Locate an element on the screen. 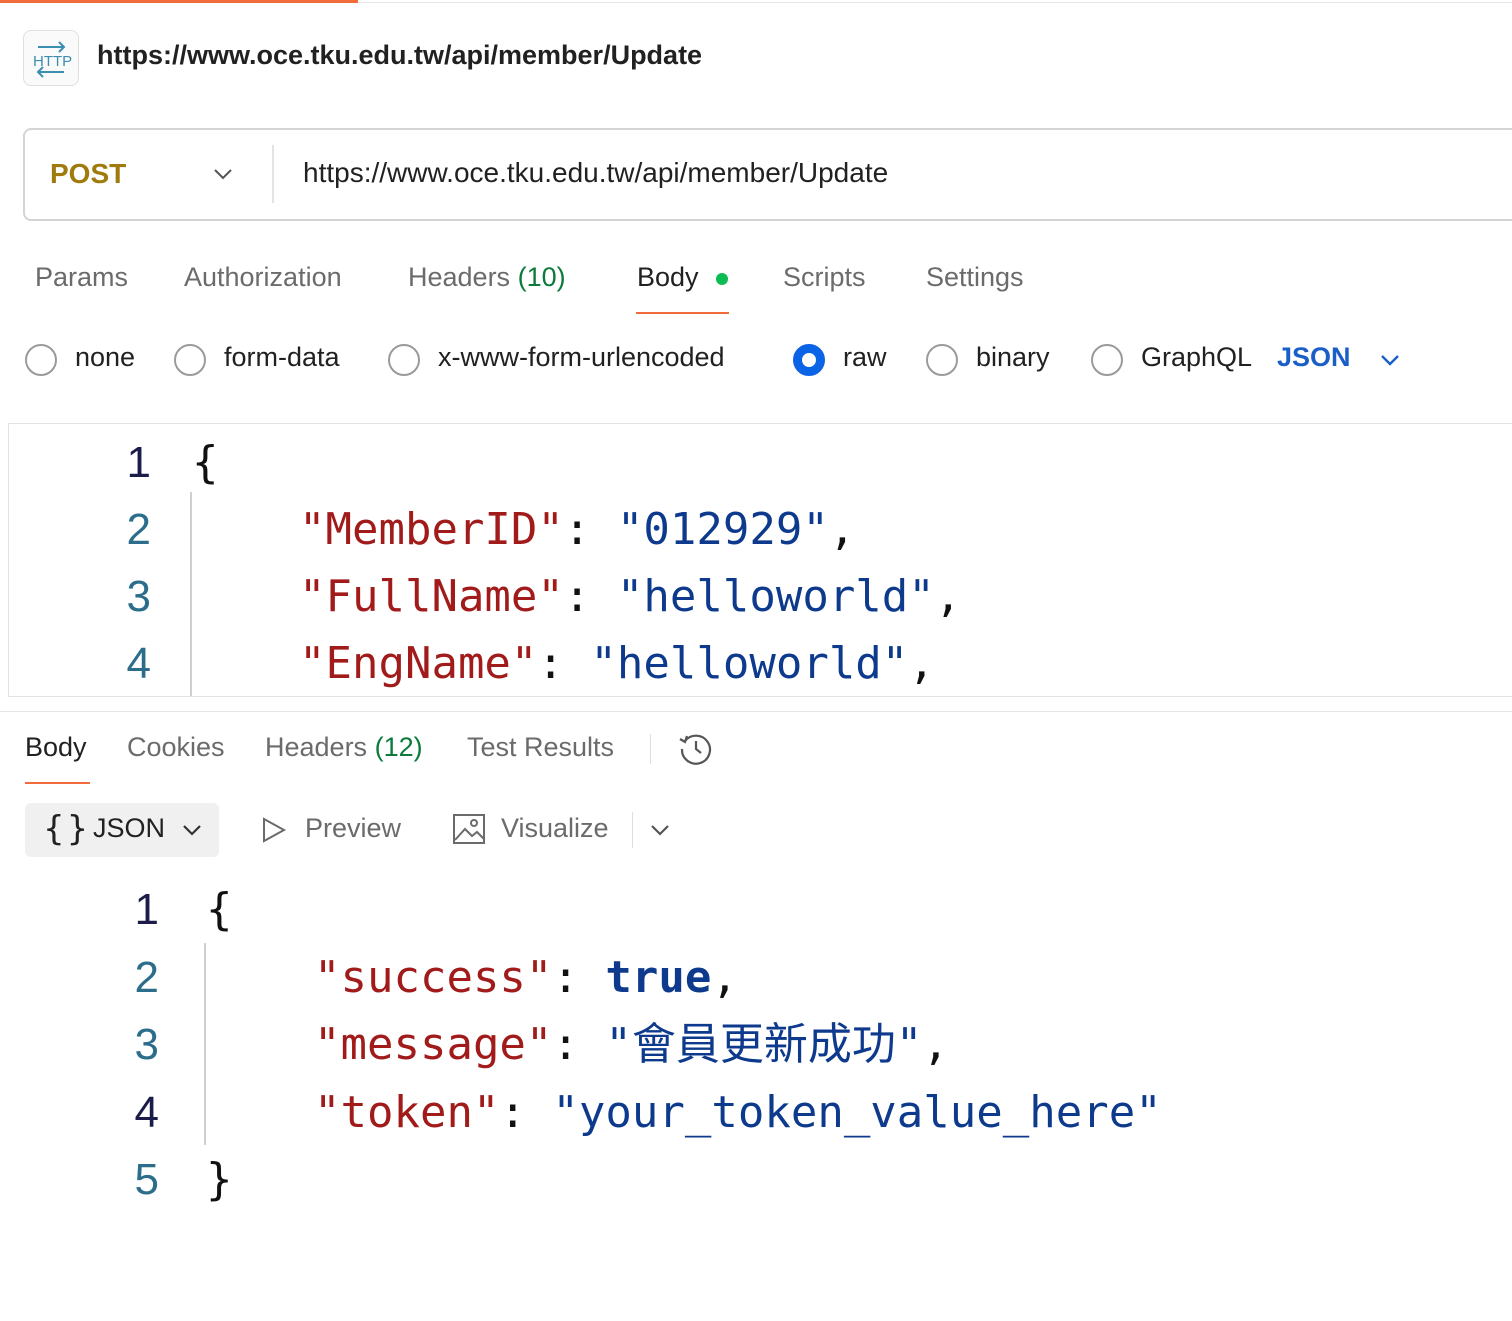 The image size is (1512, 1321). code-line: "FullName": "helloworld", is located at coordinates (630, 597).